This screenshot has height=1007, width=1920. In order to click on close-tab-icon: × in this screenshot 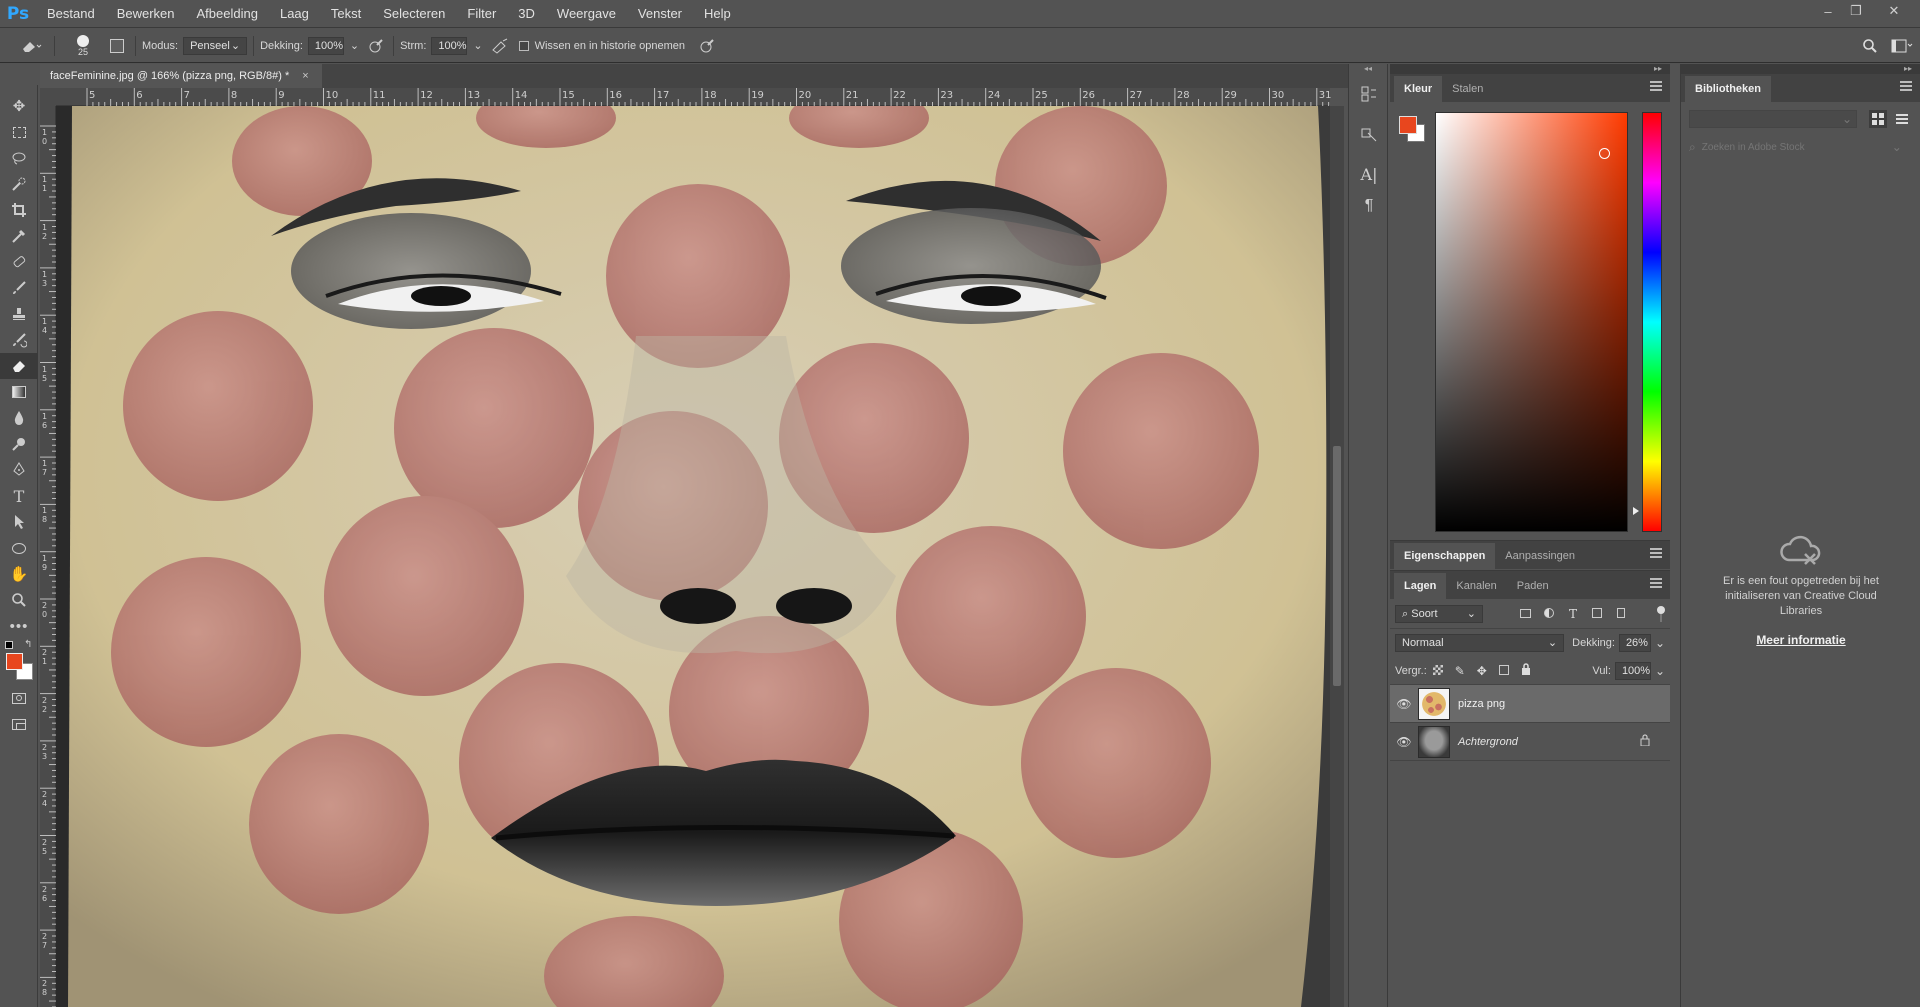, I will do `click(305, 76)`.